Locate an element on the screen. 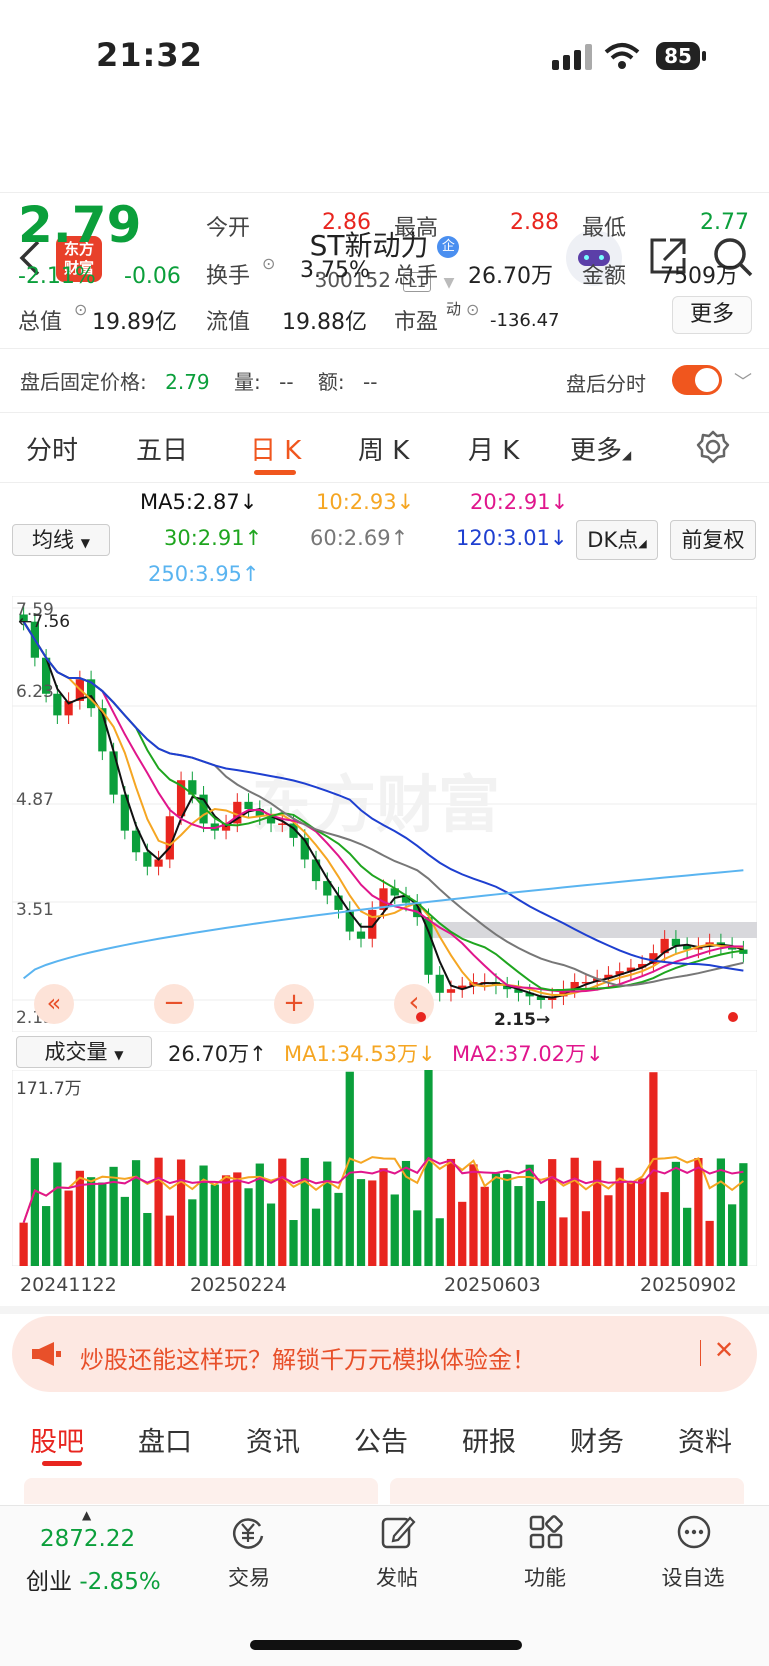  chevron-down-icon: ﹀ is located at coordinates (743, 381).